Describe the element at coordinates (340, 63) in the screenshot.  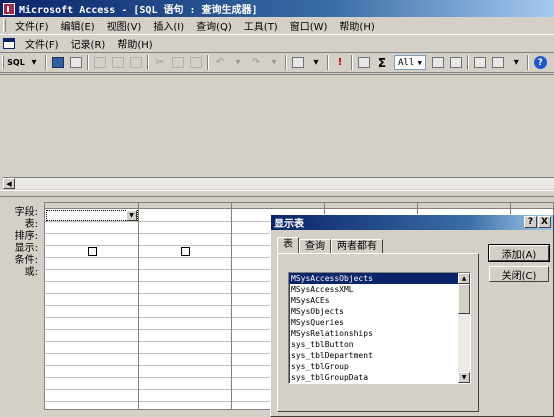
I see `run-icon: !` at that location.